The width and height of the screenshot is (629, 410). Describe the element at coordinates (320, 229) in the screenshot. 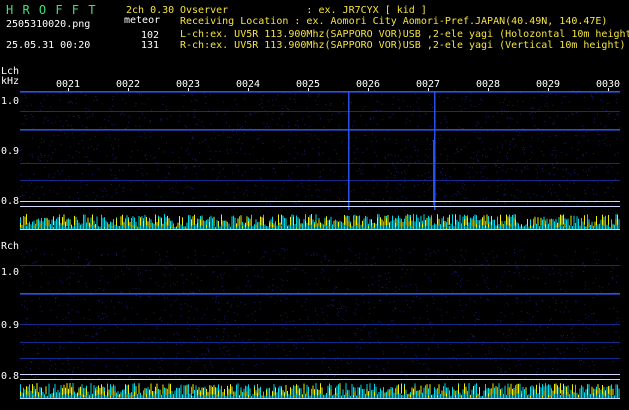

I see `lch-bar-base` at that location.